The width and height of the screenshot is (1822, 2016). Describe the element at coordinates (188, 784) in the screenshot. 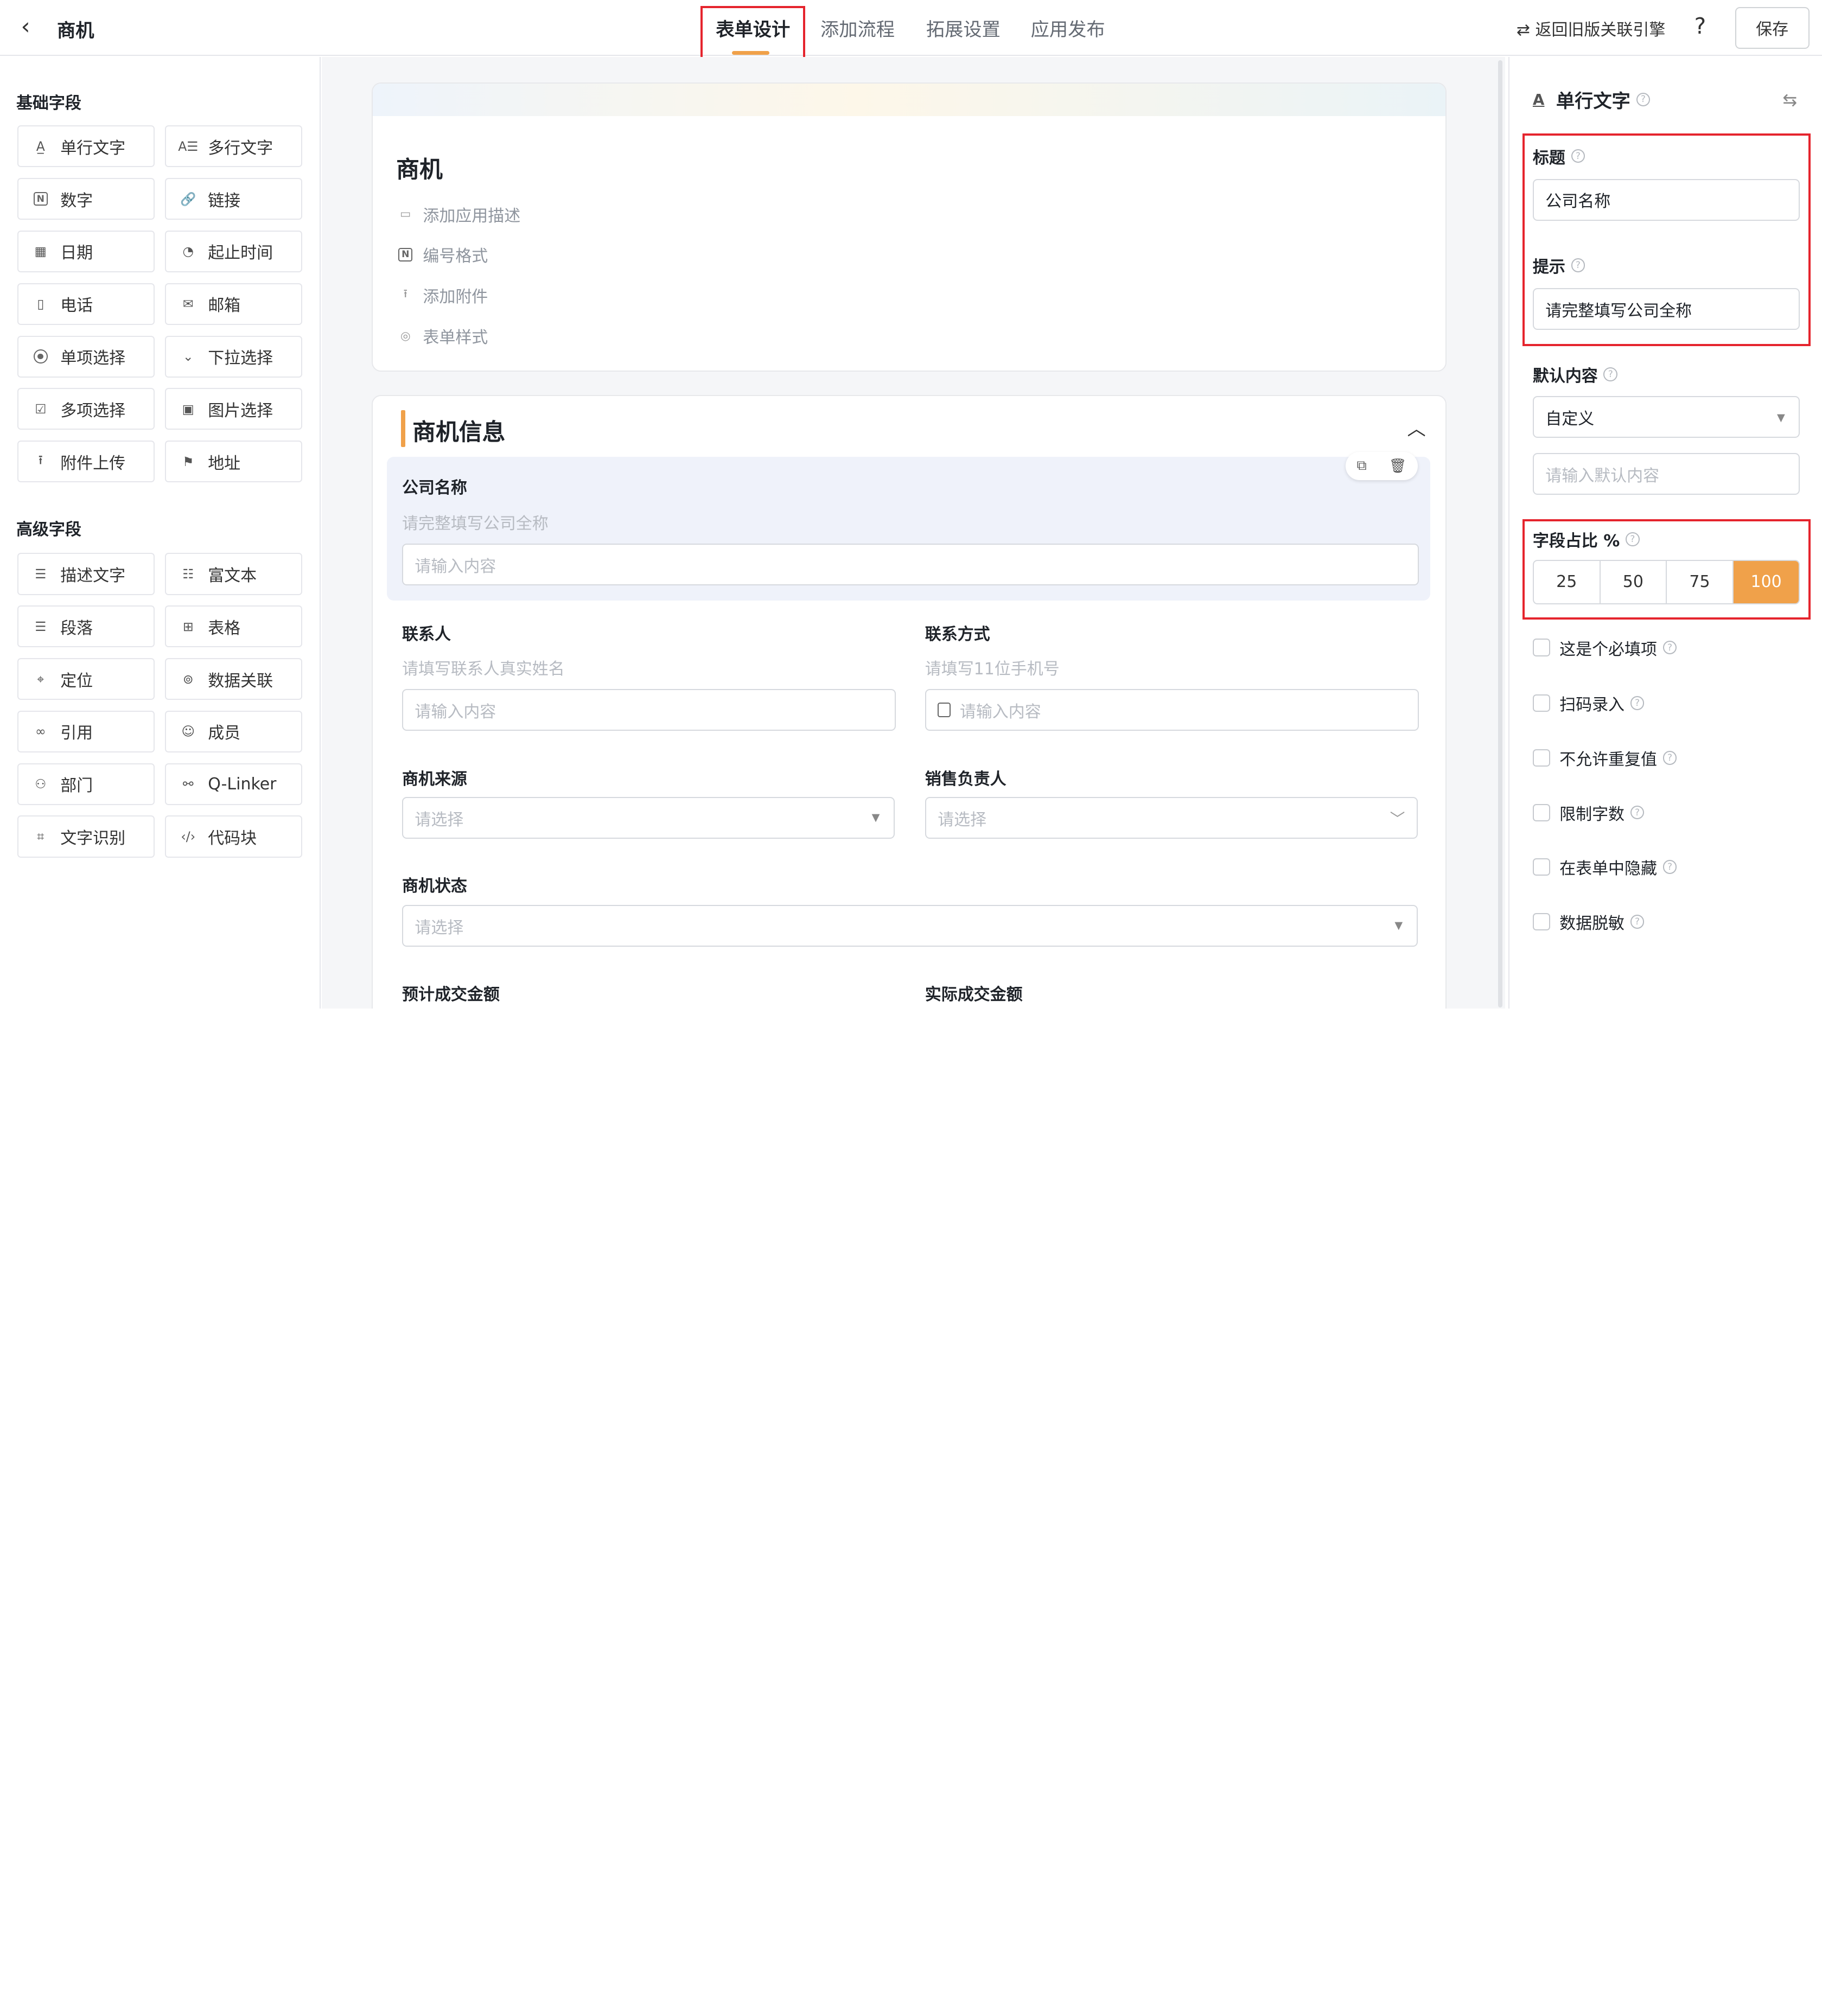

I see `q-linker-icon: ⚯` at that location.